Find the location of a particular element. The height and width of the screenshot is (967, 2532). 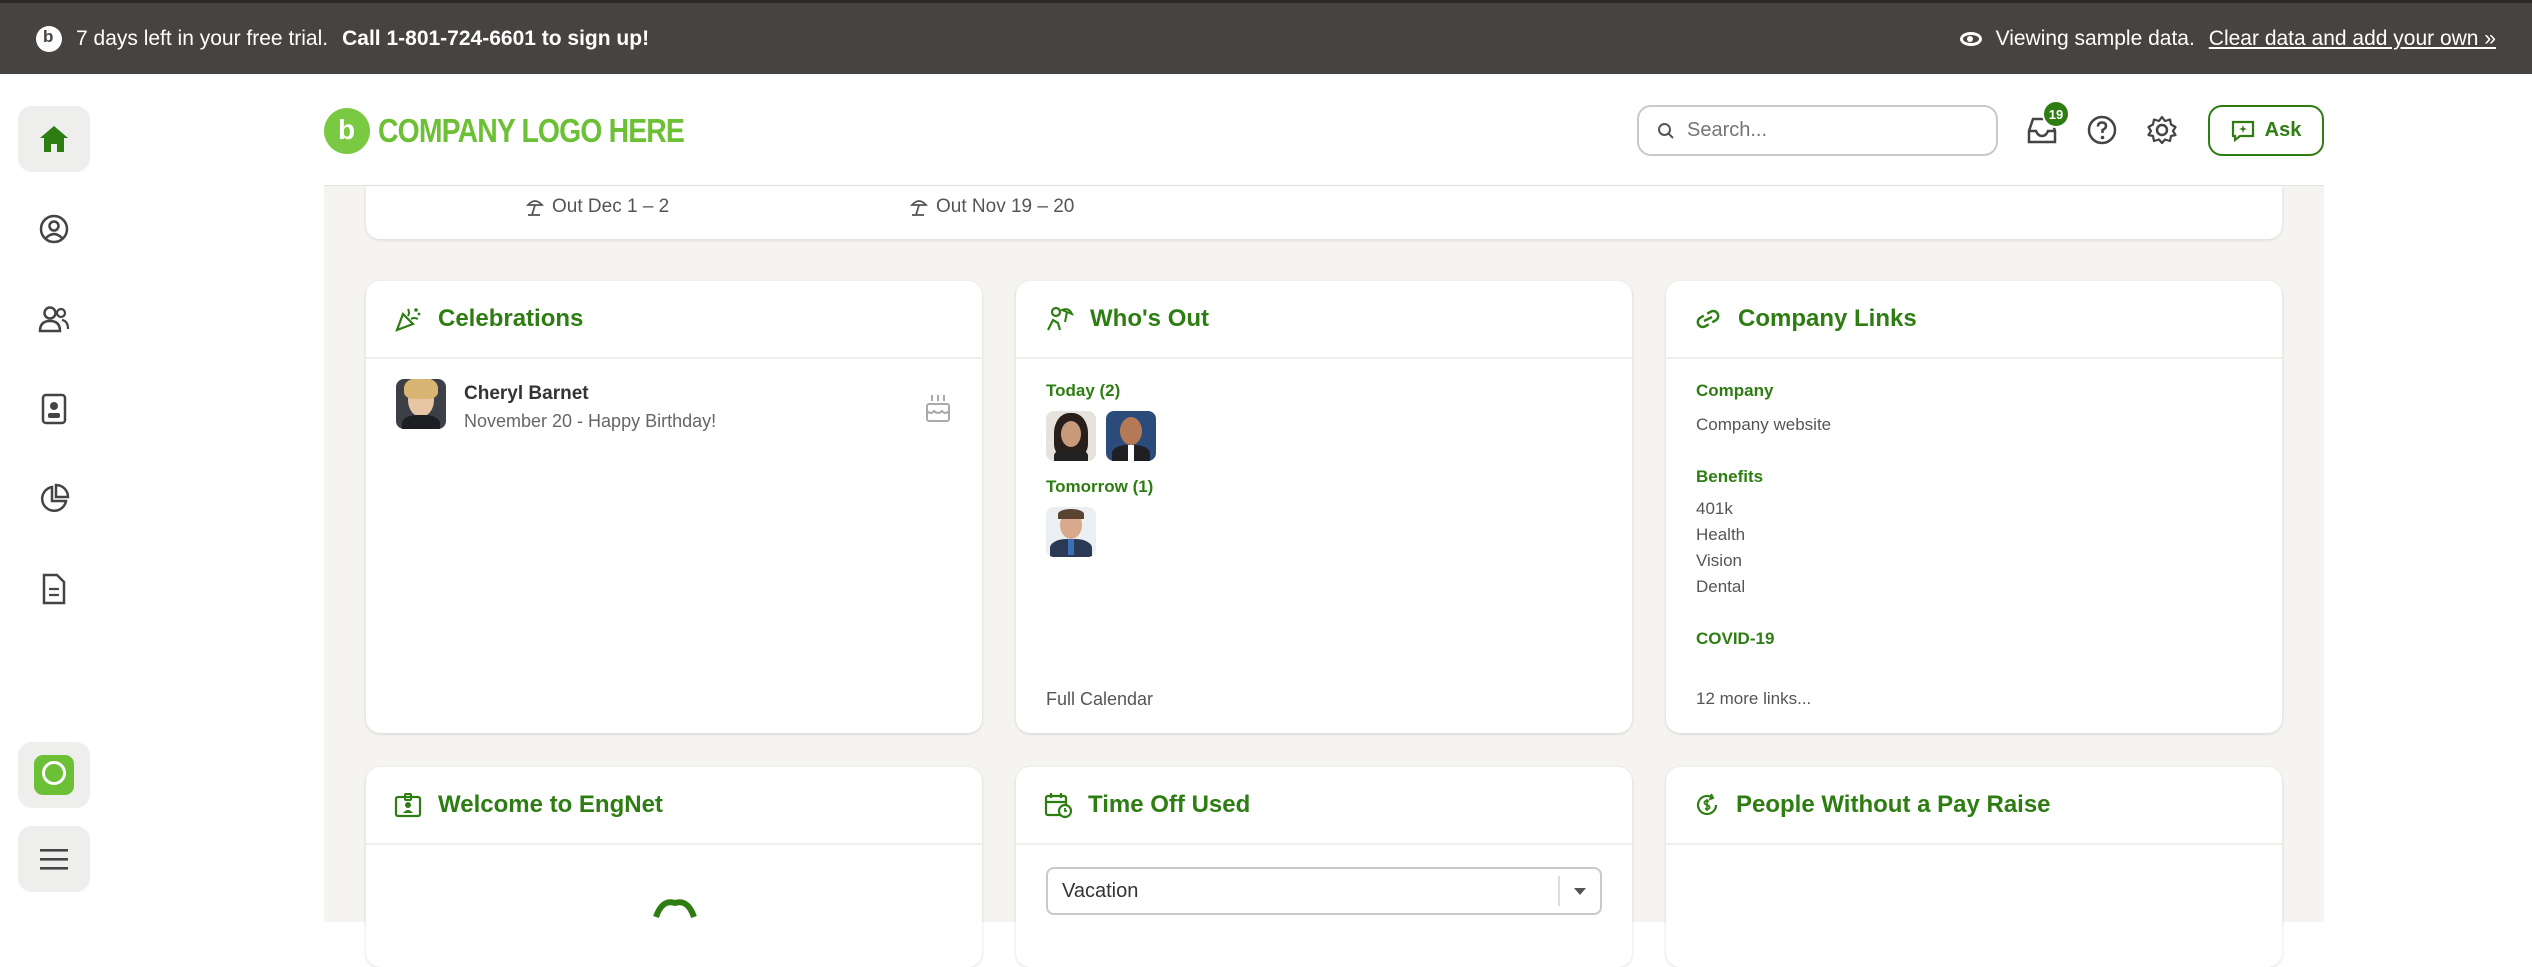

nav-people is located at coordinates (54, 319).